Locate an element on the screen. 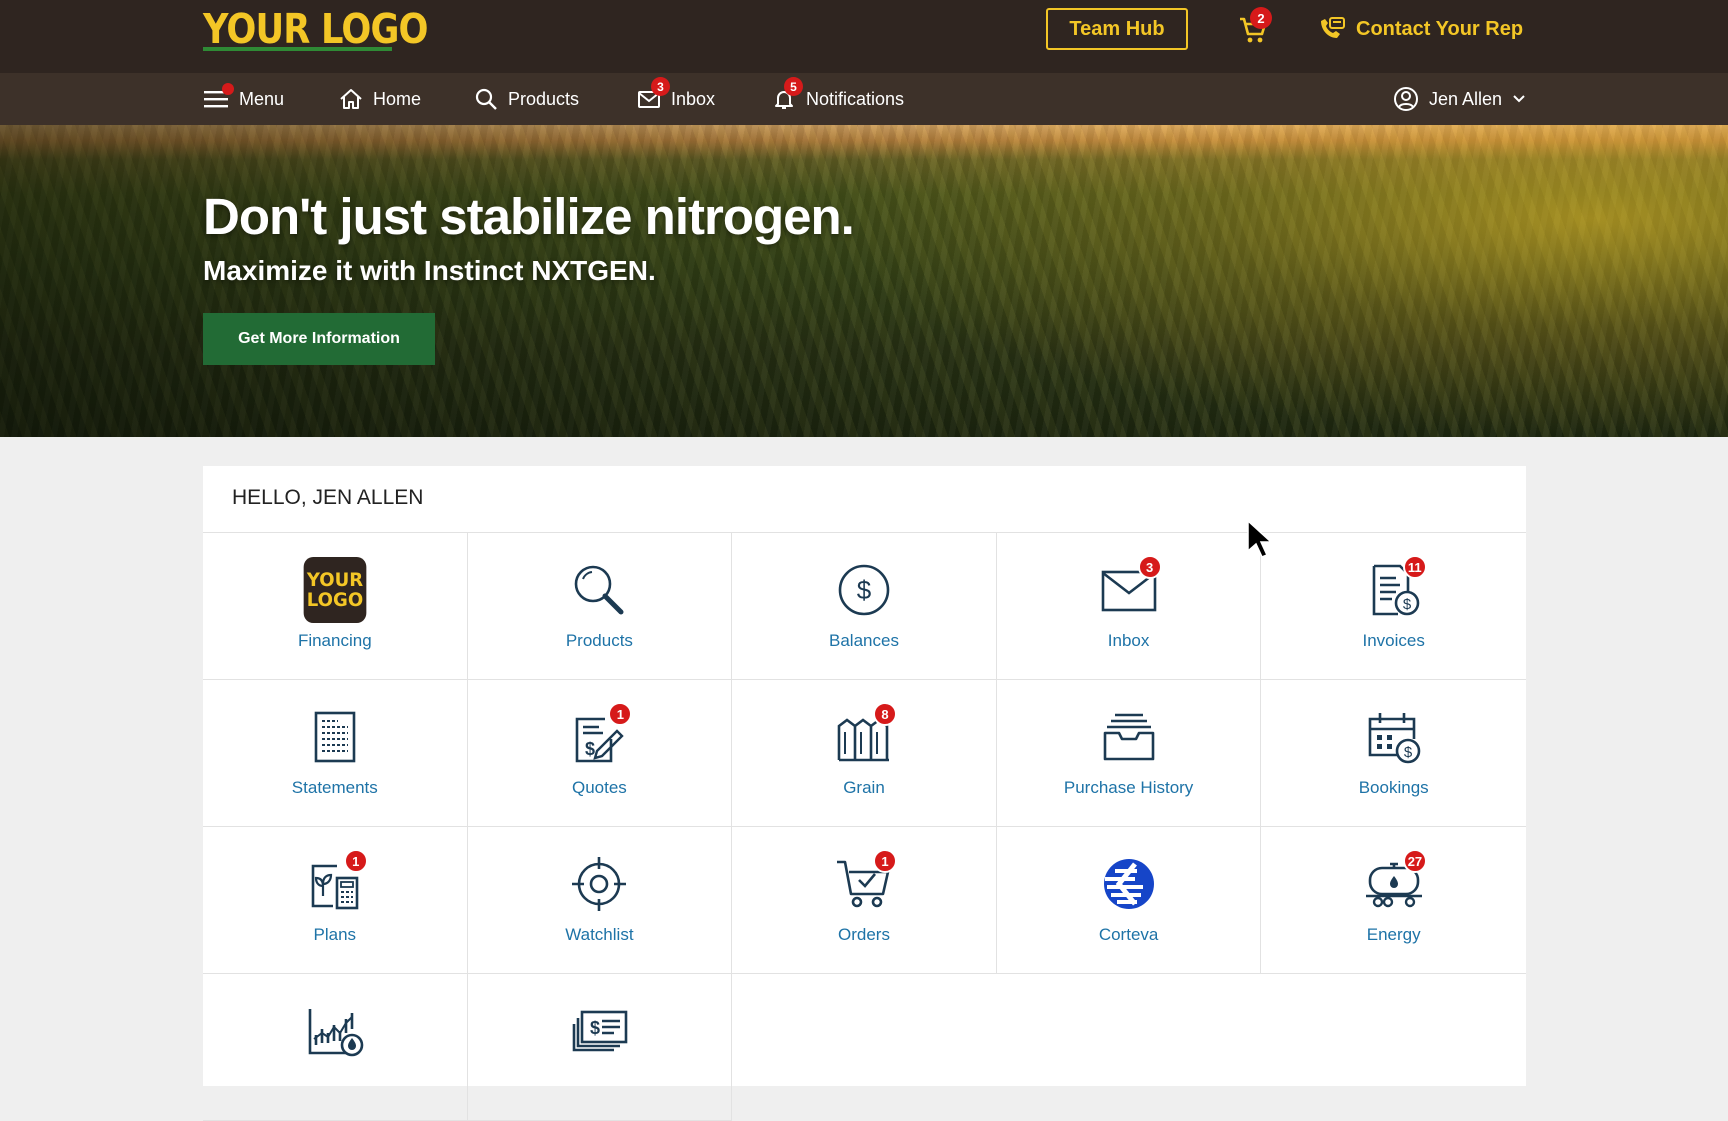  tile-label: Purchase History is located at coordinates (1128, 787).